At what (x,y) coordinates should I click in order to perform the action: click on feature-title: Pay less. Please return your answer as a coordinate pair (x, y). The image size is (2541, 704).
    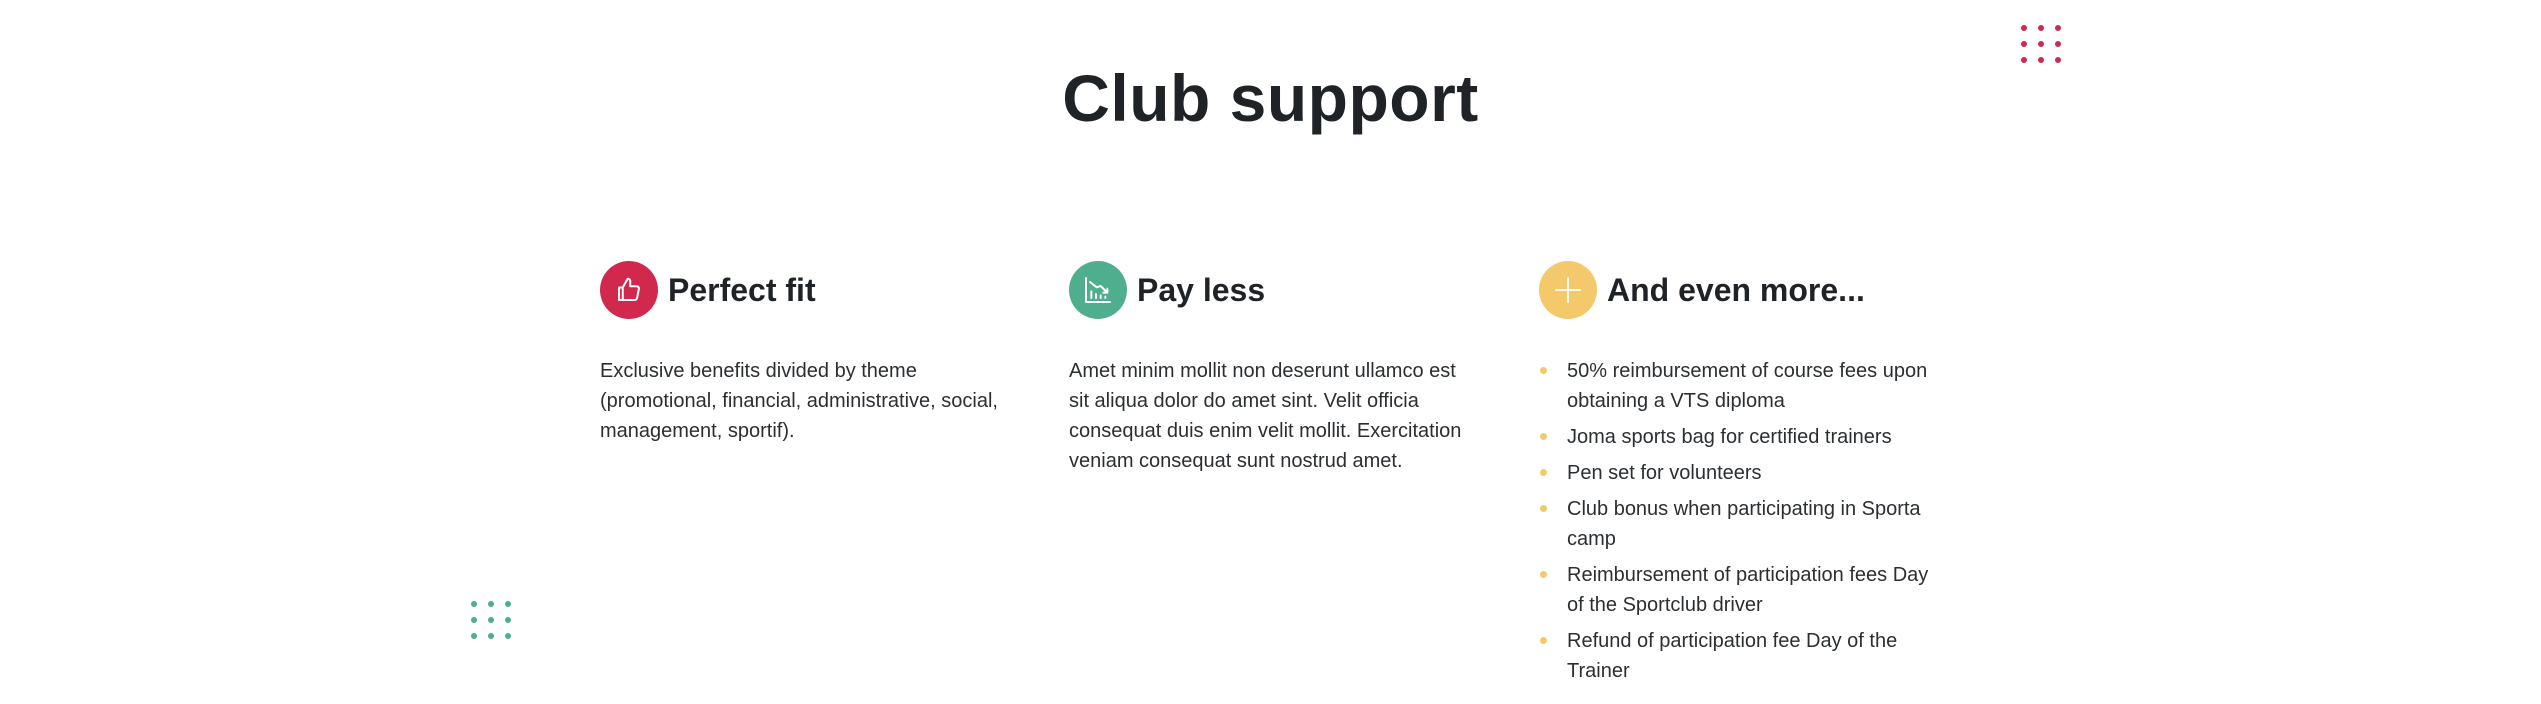
    Looking at the image, I should click on (1201, 290).